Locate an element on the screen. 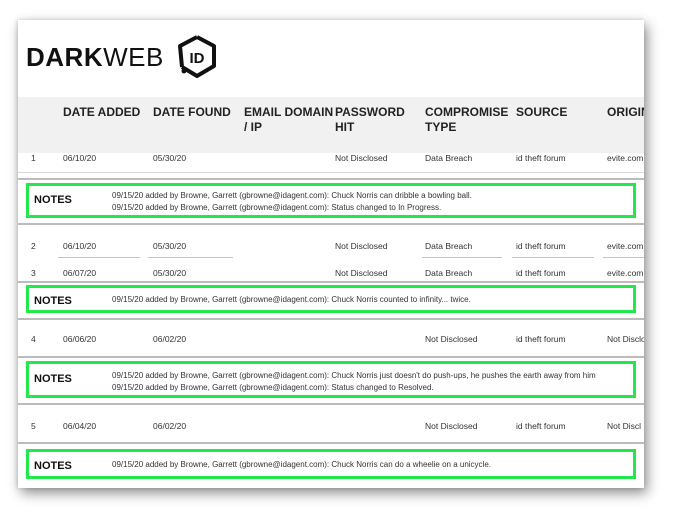 The image size is (687, 525). logo-wordmark: DARKWEB is located at coordinates (95, 57).